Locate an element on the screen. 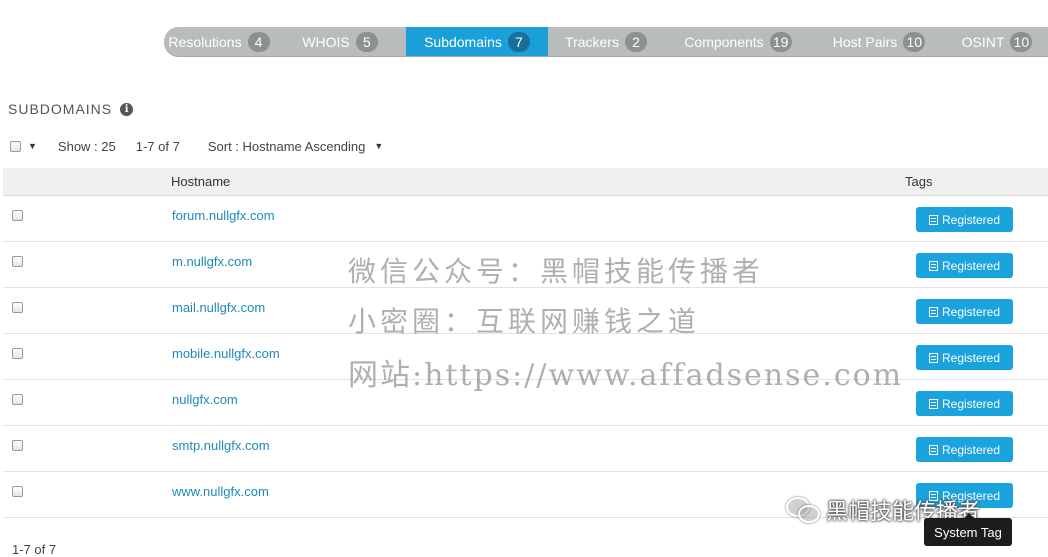 This screenshot has width=1048, height=557. hostname-link: www.nullgfx.com is located at coordinates (220, 491).